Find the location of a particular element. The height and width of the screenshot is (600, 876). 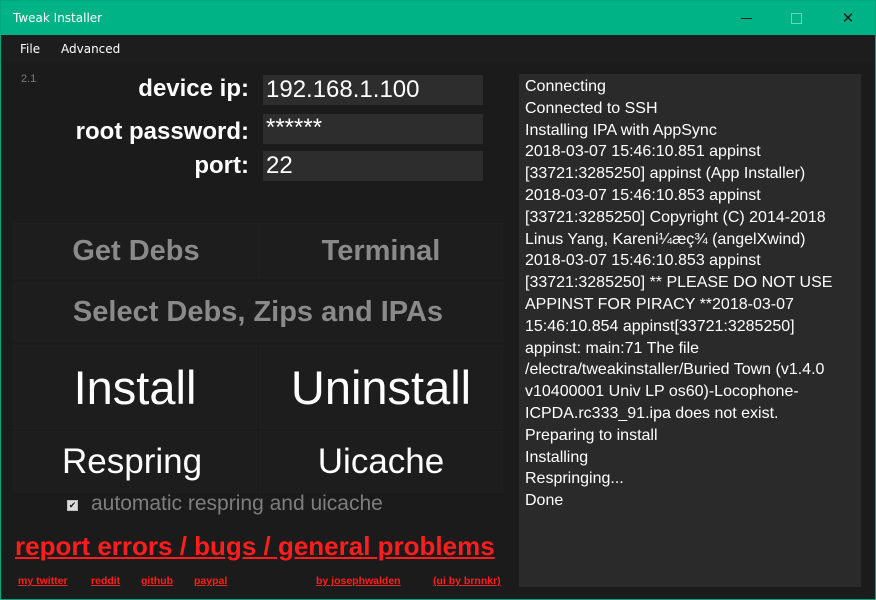

device-ip-label: device ip: is located at coordinates (193, 88).